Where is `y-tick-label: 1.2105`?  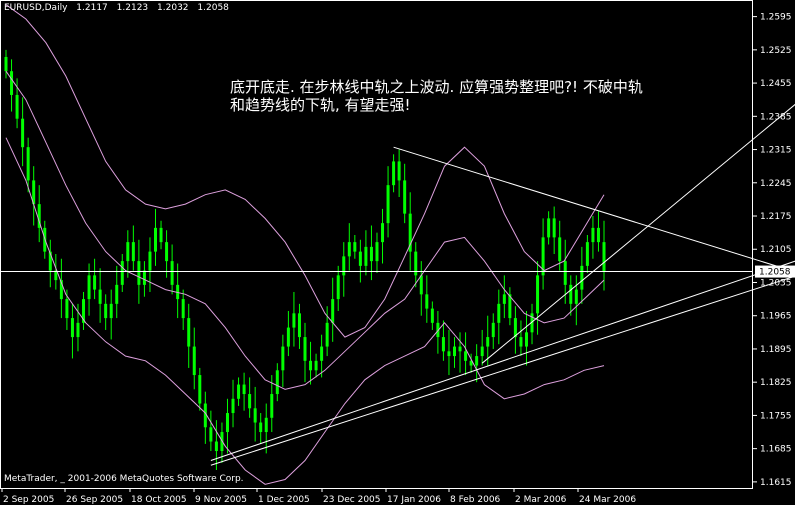
y-tick-label: 1.2105 is located at coordinates (776, 250).